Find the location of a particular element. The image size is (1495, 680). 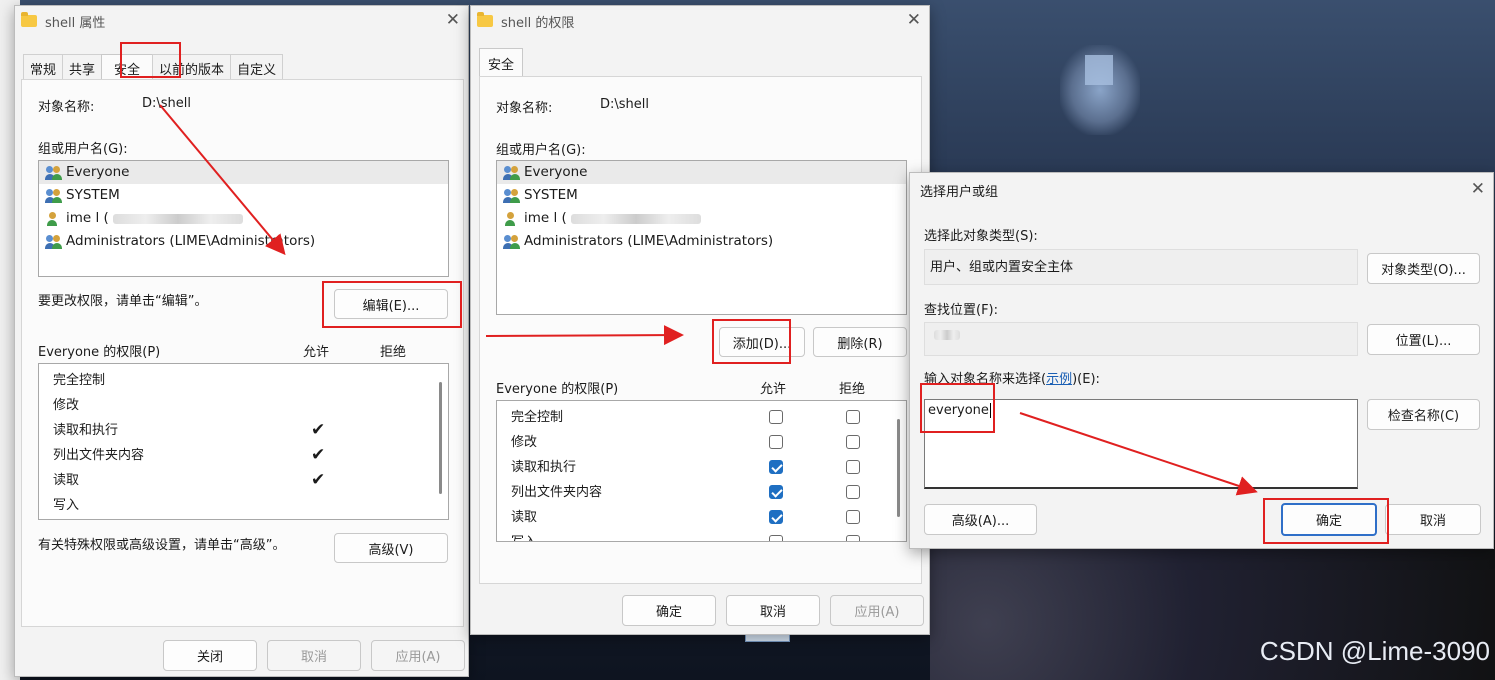

permissions-table: 完全控制 修改 读取和执行 列出文件夹内容 读取 写入 is located at coordinates (701, 471).